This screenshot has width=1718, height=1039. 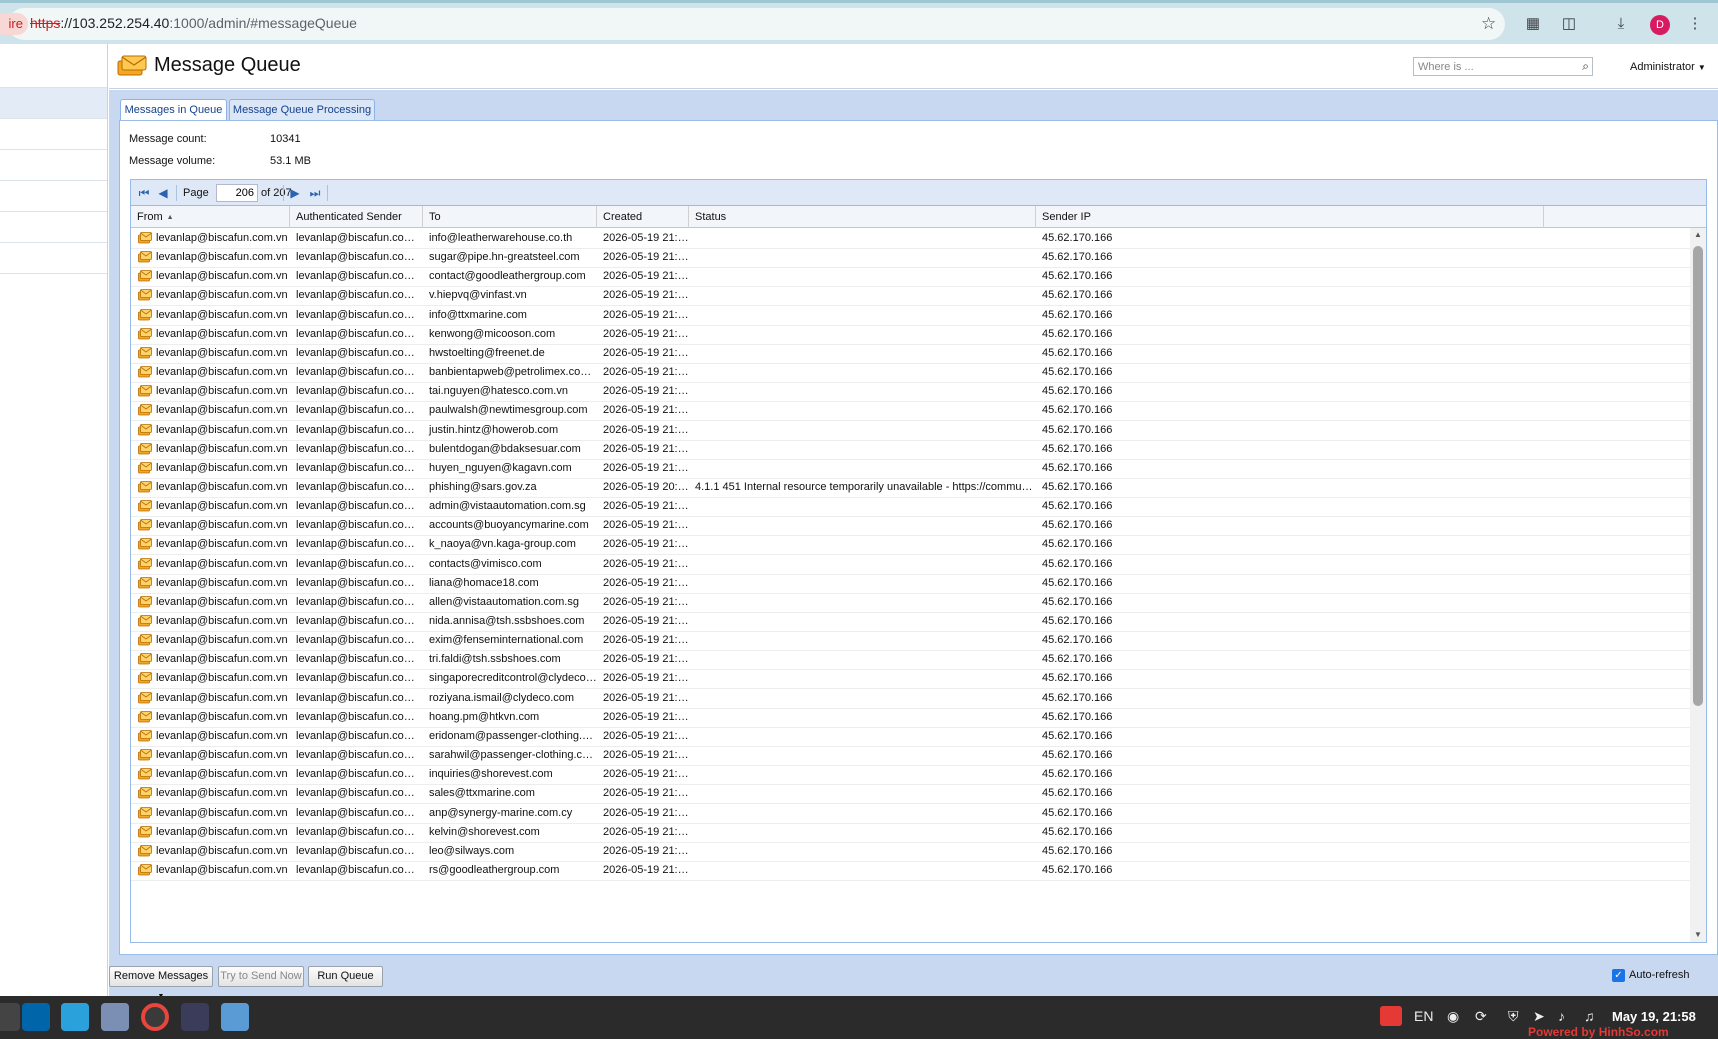 I want to click on column-header-sender-ip: Sender IP, so click(x=1290, y=217).